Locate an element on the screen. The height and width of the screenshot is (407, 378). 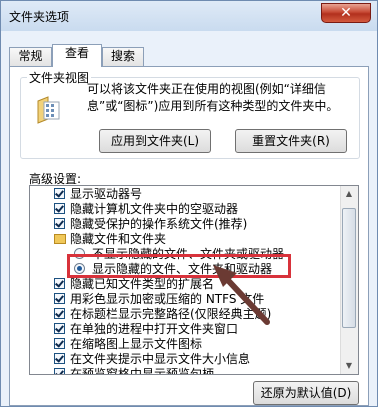
restore-defaults-button: 还原为默认值(D) is located at coordinates (306, 393).